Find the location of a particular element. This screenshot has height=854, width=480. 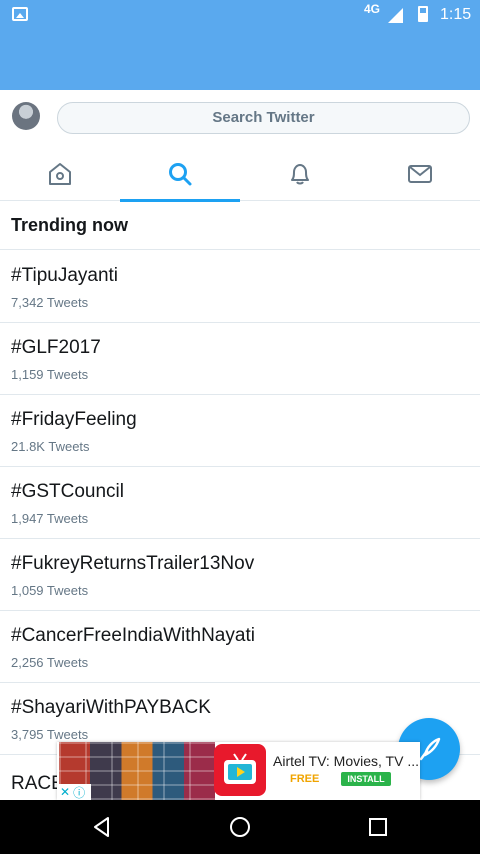

trend-count: 3,795 Tweets is located at coordinates (50, 734).